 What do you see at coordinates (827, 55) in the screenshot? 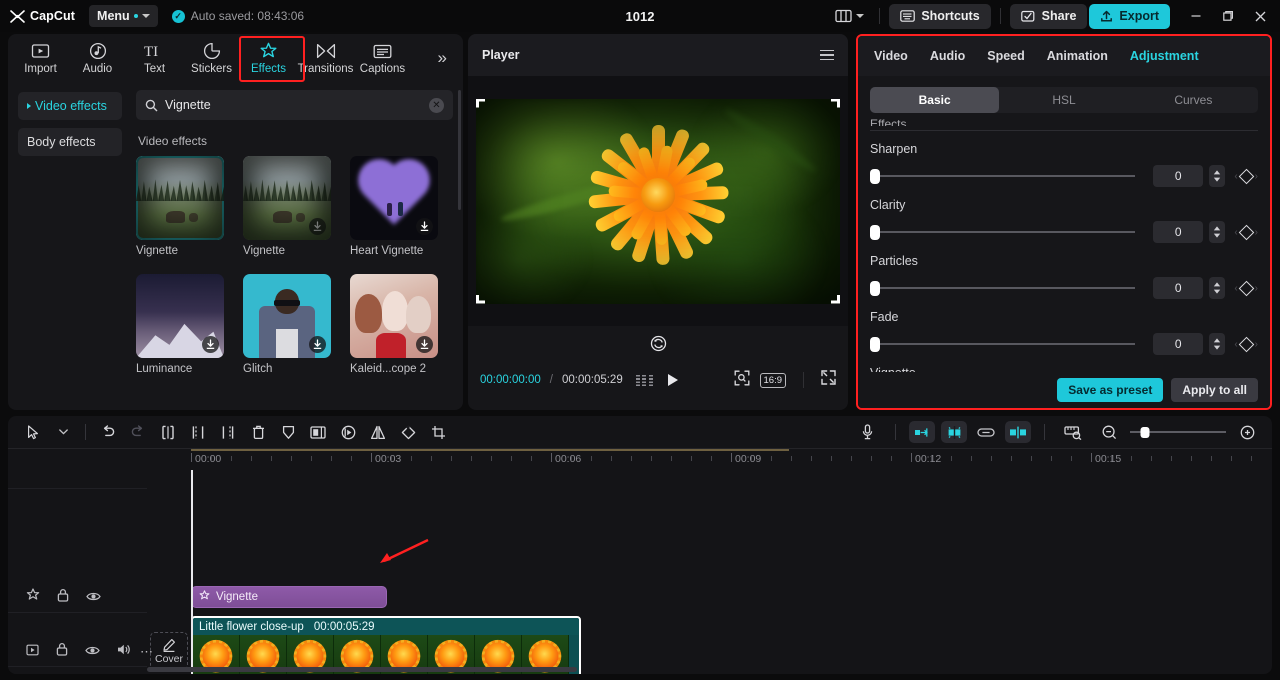
I see `player-menu-icon` at bounding box center [827, 55].